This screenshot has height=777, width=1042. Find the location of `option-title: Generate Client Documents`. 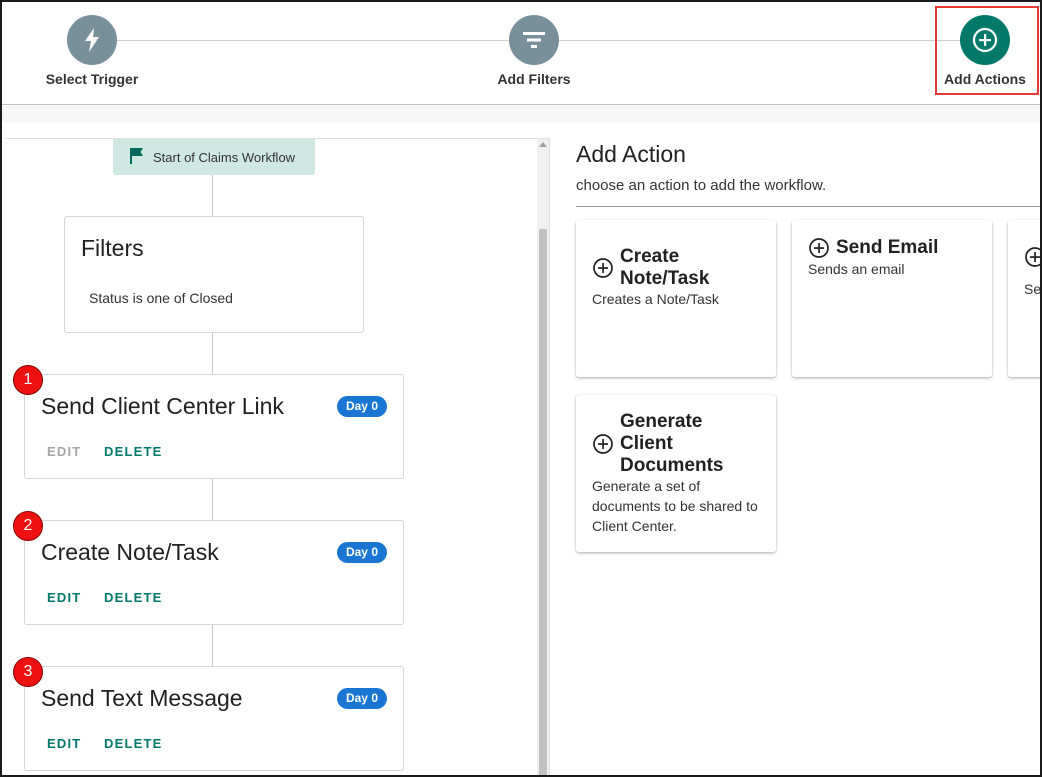

option-title: Generate Client Documents is located at coordinates (672, 443).